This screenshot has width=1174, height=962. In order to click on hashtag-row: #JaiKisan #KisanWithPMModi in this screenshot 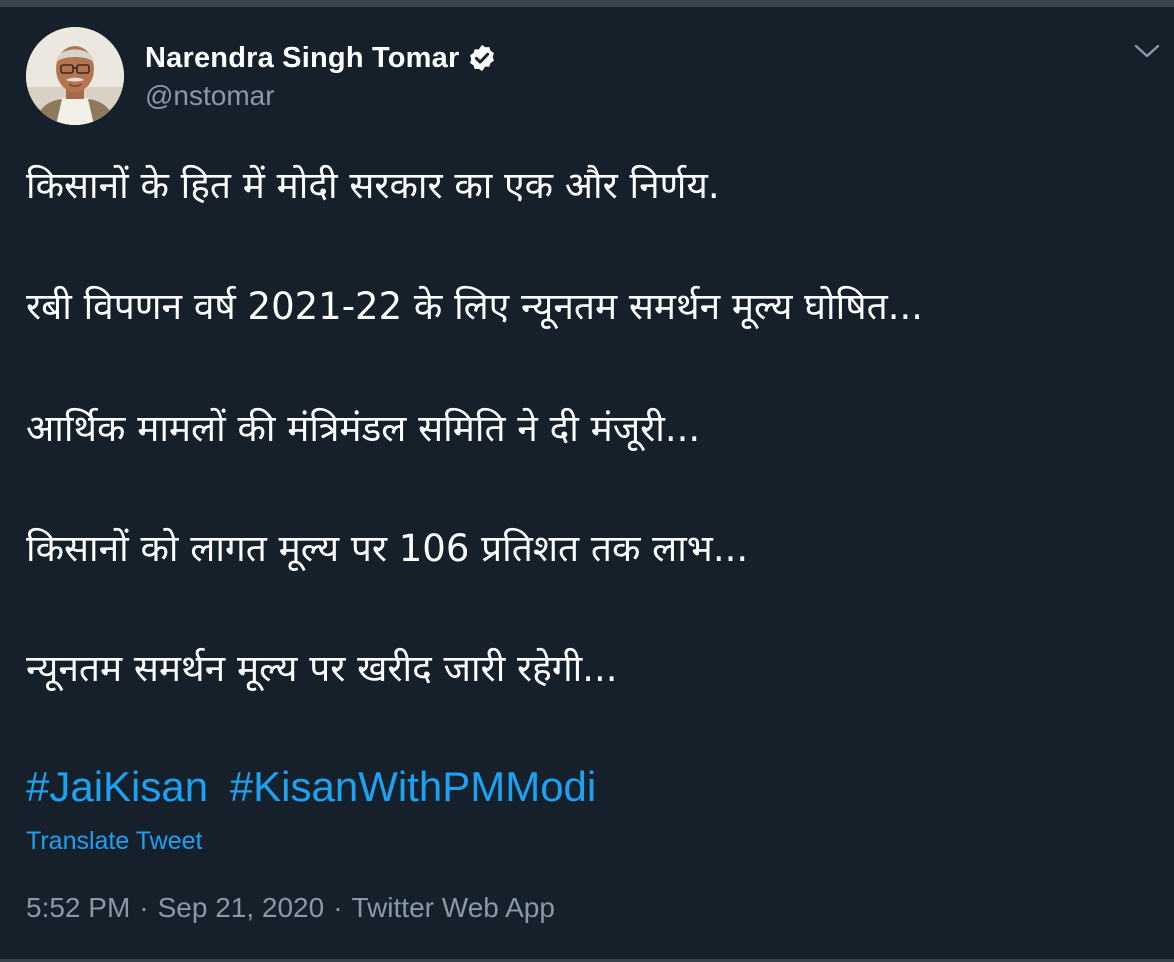, I will do `click(311, 787)`.